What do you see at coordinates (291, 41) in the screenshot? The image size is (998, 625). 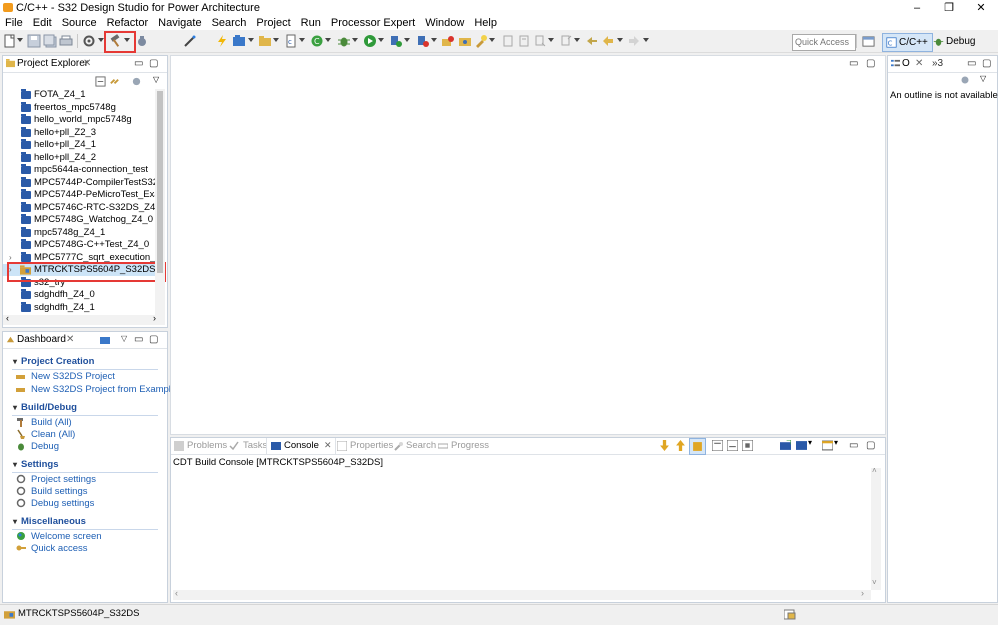 I see `new-file-icon: c` at bounding box center [291, 41].